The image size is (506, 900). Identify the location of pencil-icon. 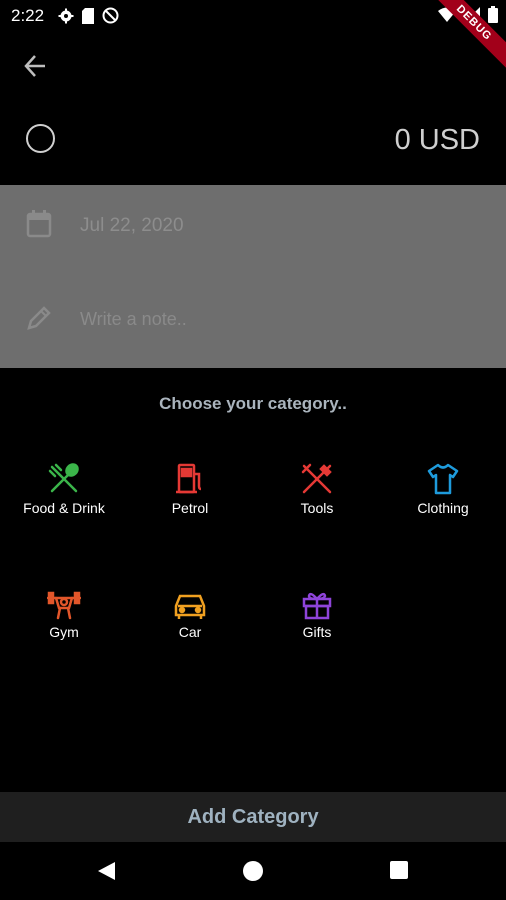
(39, 318).